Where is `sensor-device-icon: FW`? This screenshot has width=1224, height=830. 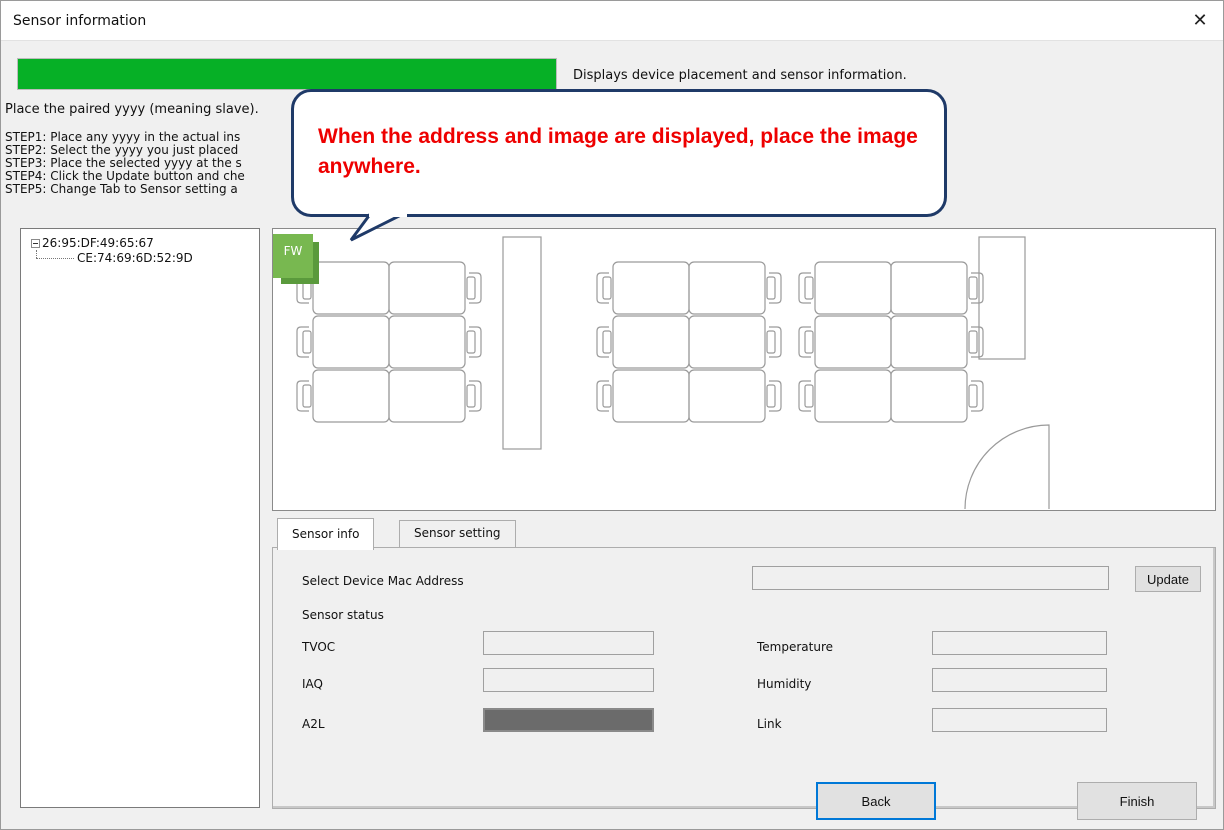 sensor-device-icon: FW is located at coordinates (296, 259).